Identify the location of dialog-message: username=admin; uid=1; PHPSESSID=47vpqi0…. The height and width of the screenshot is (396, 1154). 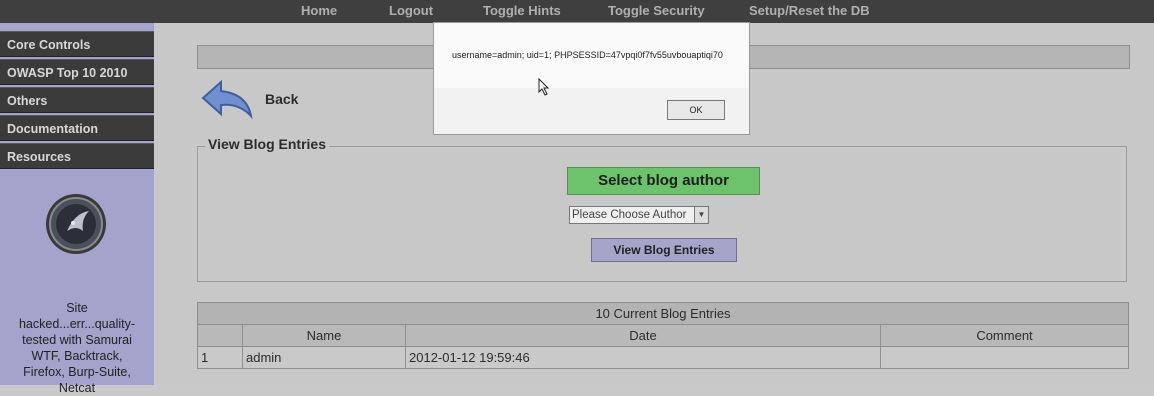
(587, 55).